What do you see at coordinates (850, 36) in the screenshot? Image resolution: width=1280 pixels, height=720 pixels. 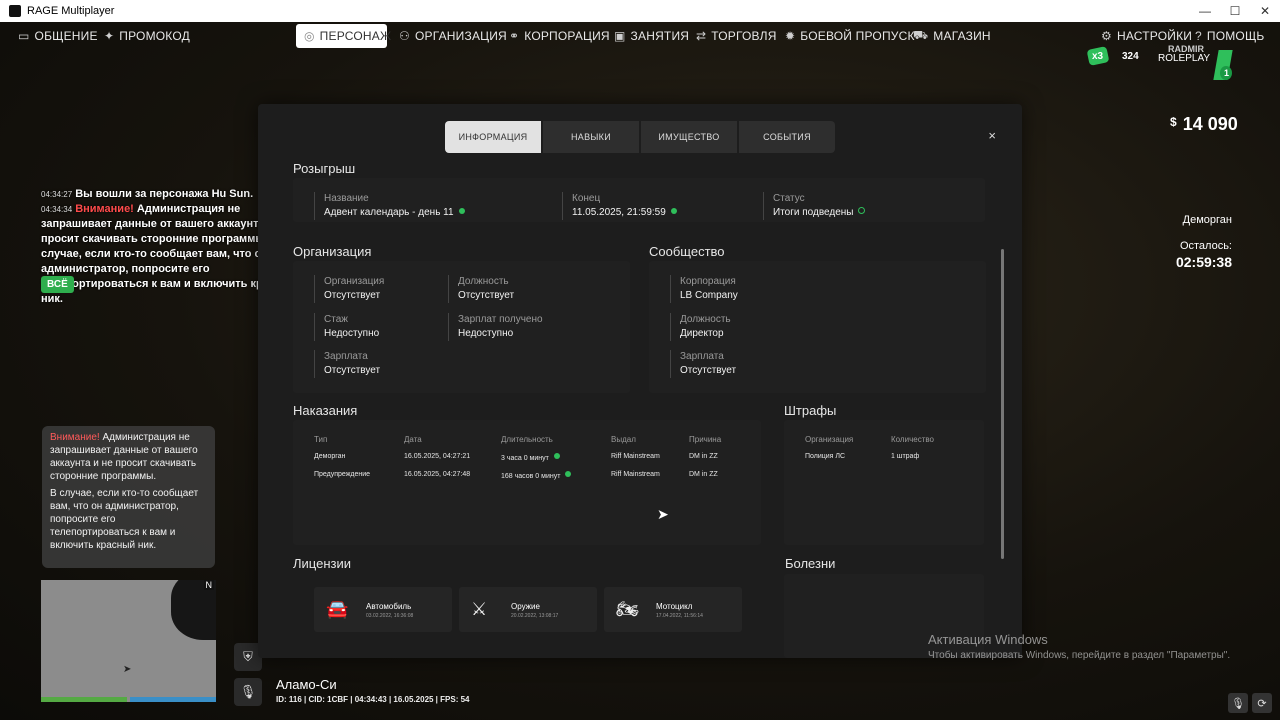 I see `nav-battle-pass: ✹ БОЕВОЙ ПРОПУСК` at bounding box center [850, 36].